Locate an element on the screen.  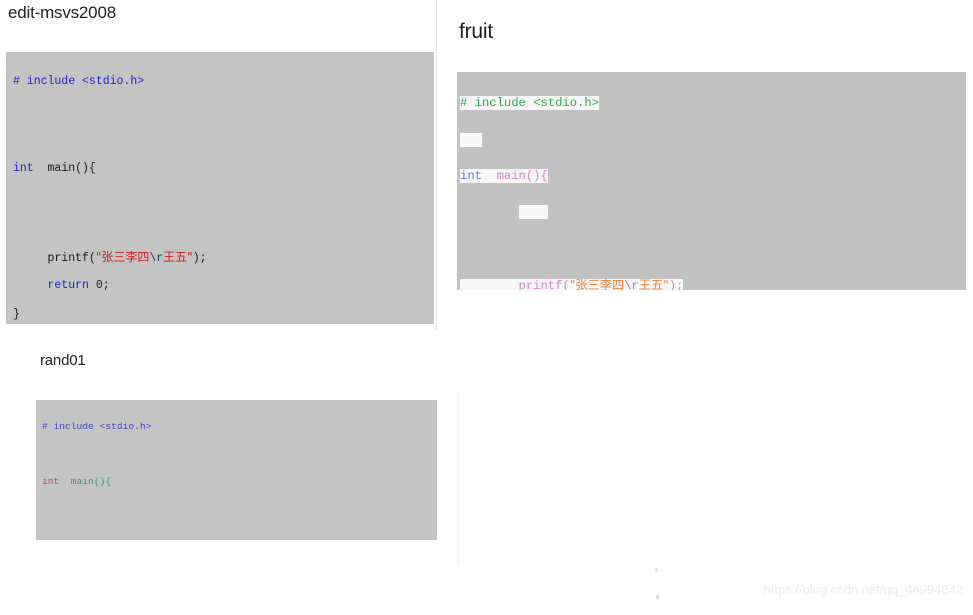
printf-highlight: printf("张三李四\r王五"); is located at coordinates (572, 284).